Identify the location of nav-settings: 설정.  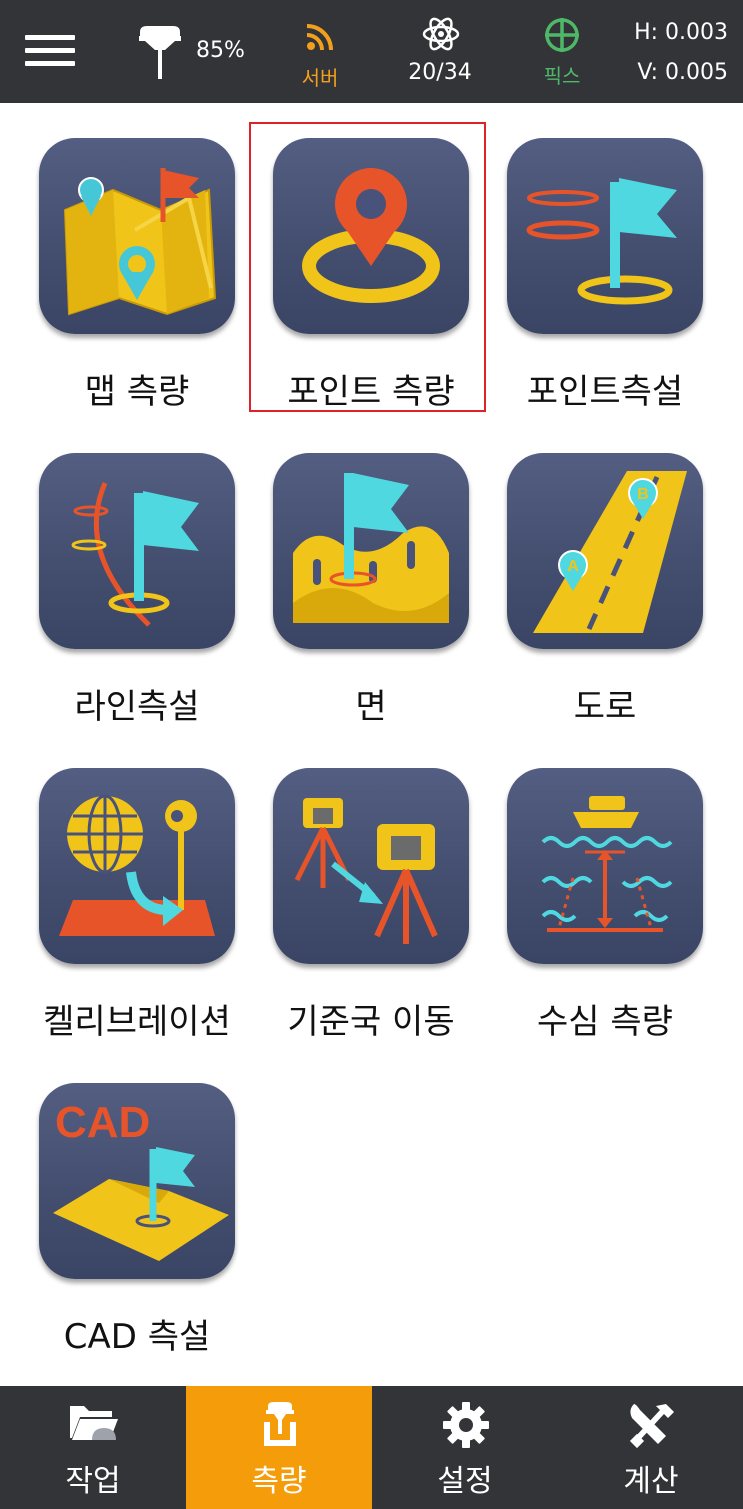
(465, 1447).